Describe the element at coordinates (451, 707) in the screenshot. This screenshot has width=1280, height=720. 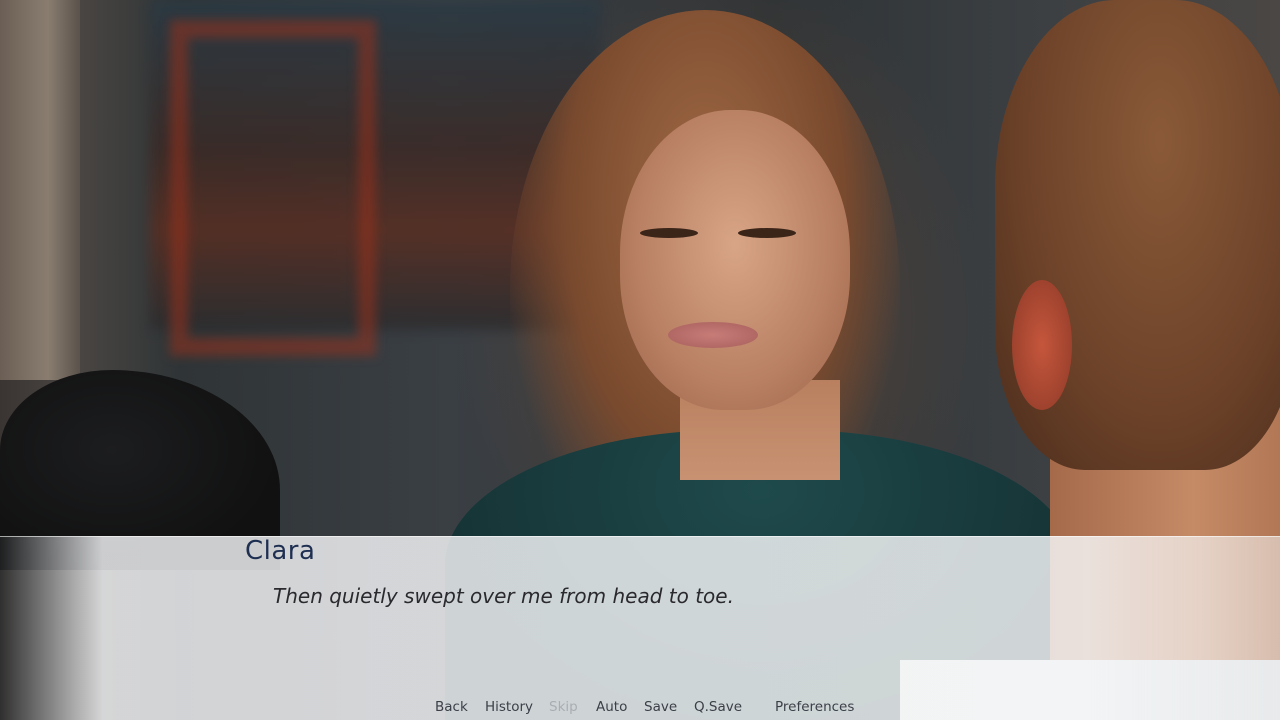
I see `back-button: Back` at that location.